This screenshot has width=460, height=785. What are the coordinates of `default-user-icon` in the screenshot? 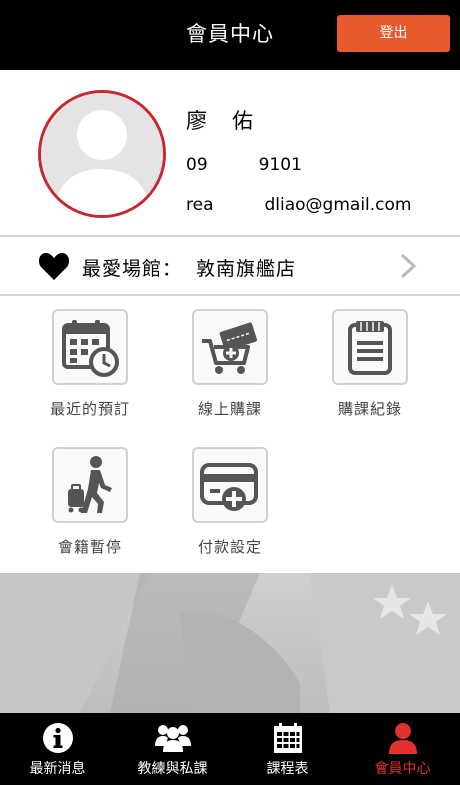 It's located at (102, 154).